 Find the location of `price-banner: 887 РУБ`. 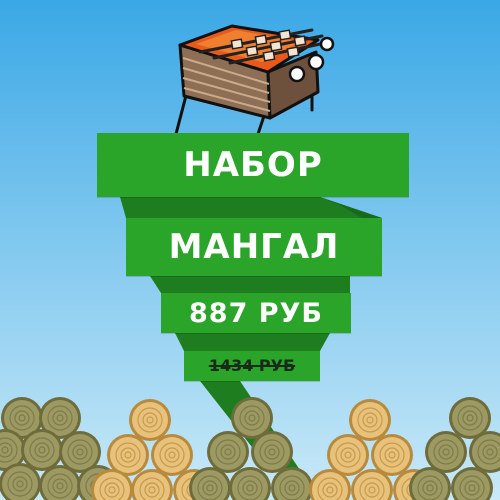

price-banner: 887 РУБ is located at coordinates (256, 313).